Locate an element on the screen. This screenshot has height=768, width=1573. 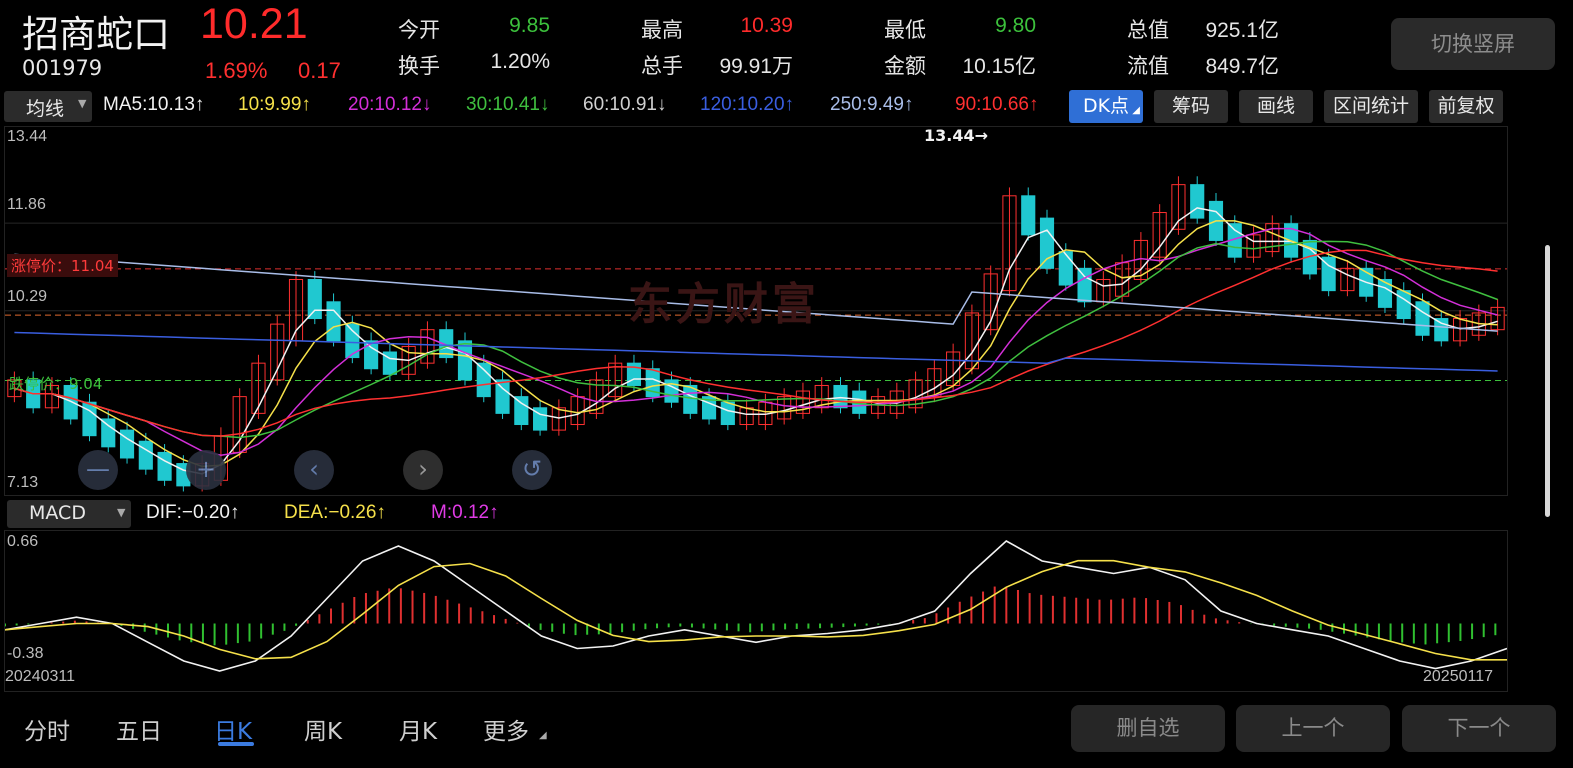
limit-up-label: 涨停价：11.04 is located at coordinates (62, 265).